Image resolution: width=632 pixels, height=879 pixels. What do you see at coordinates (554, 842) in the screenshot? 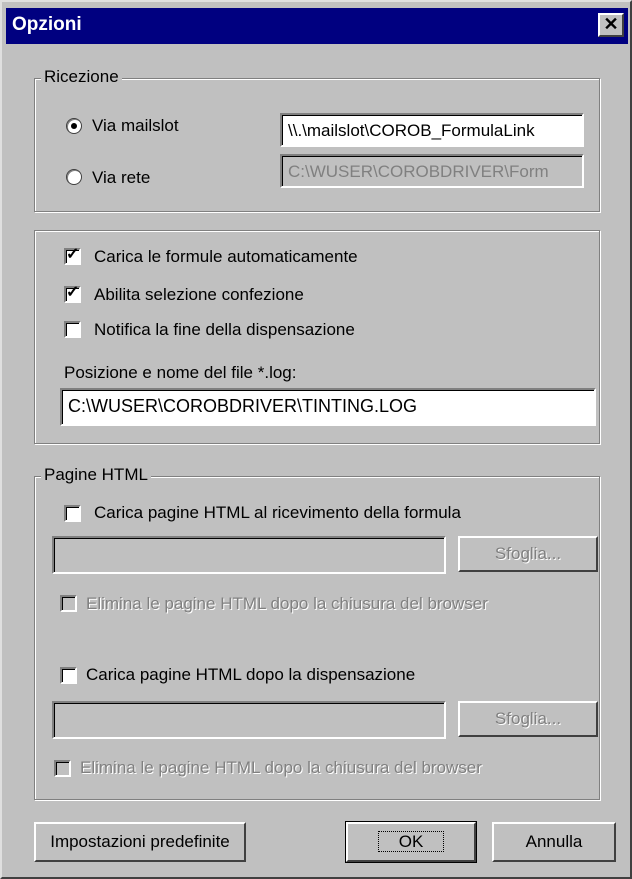
I see `cancel-button: Annulla` at bounding box center [554, 842].